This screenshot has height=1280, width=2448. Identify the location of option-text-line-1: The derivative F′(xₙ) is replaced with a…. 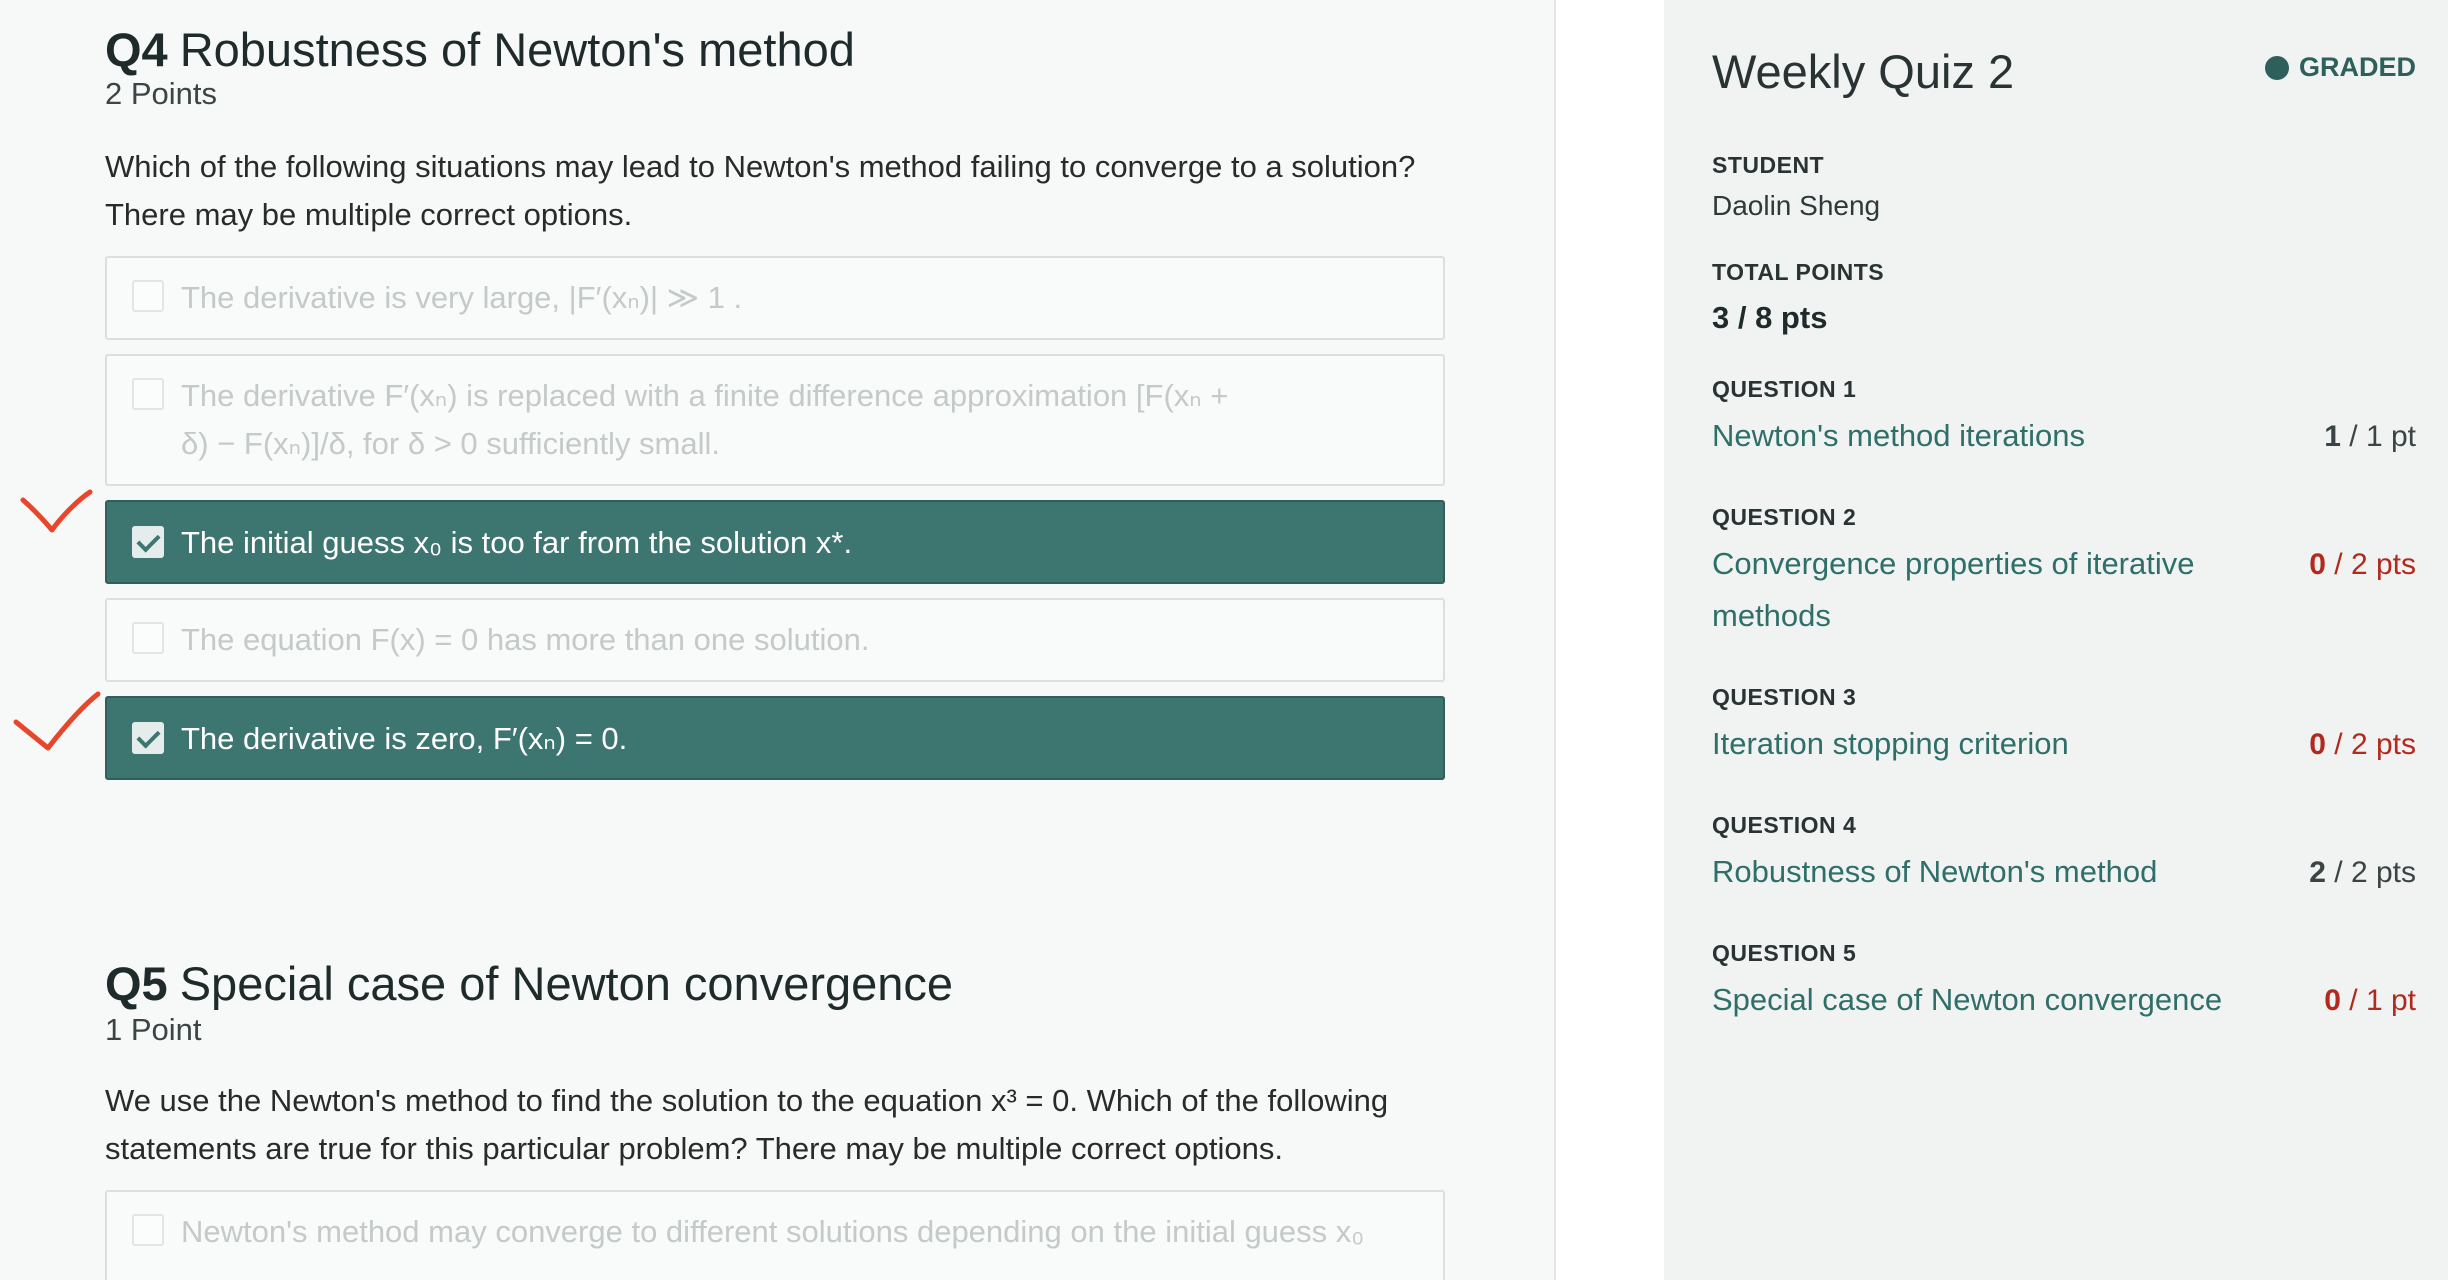
(705, 395).